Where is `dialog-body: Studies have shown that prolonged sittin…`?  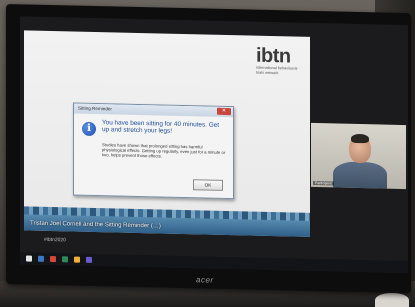 dialog-body: Studies have shown that prolonged sittin… is located at coordinates (164, 150).